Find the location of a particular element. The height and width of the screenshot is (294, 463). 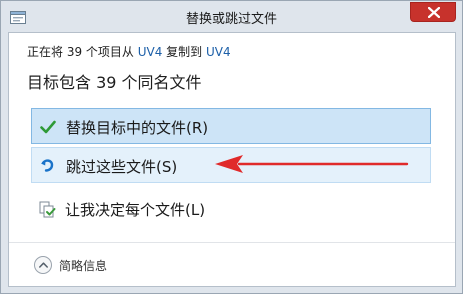

fewer-details-label: 简略信息 is located at coordinates (83, 266).